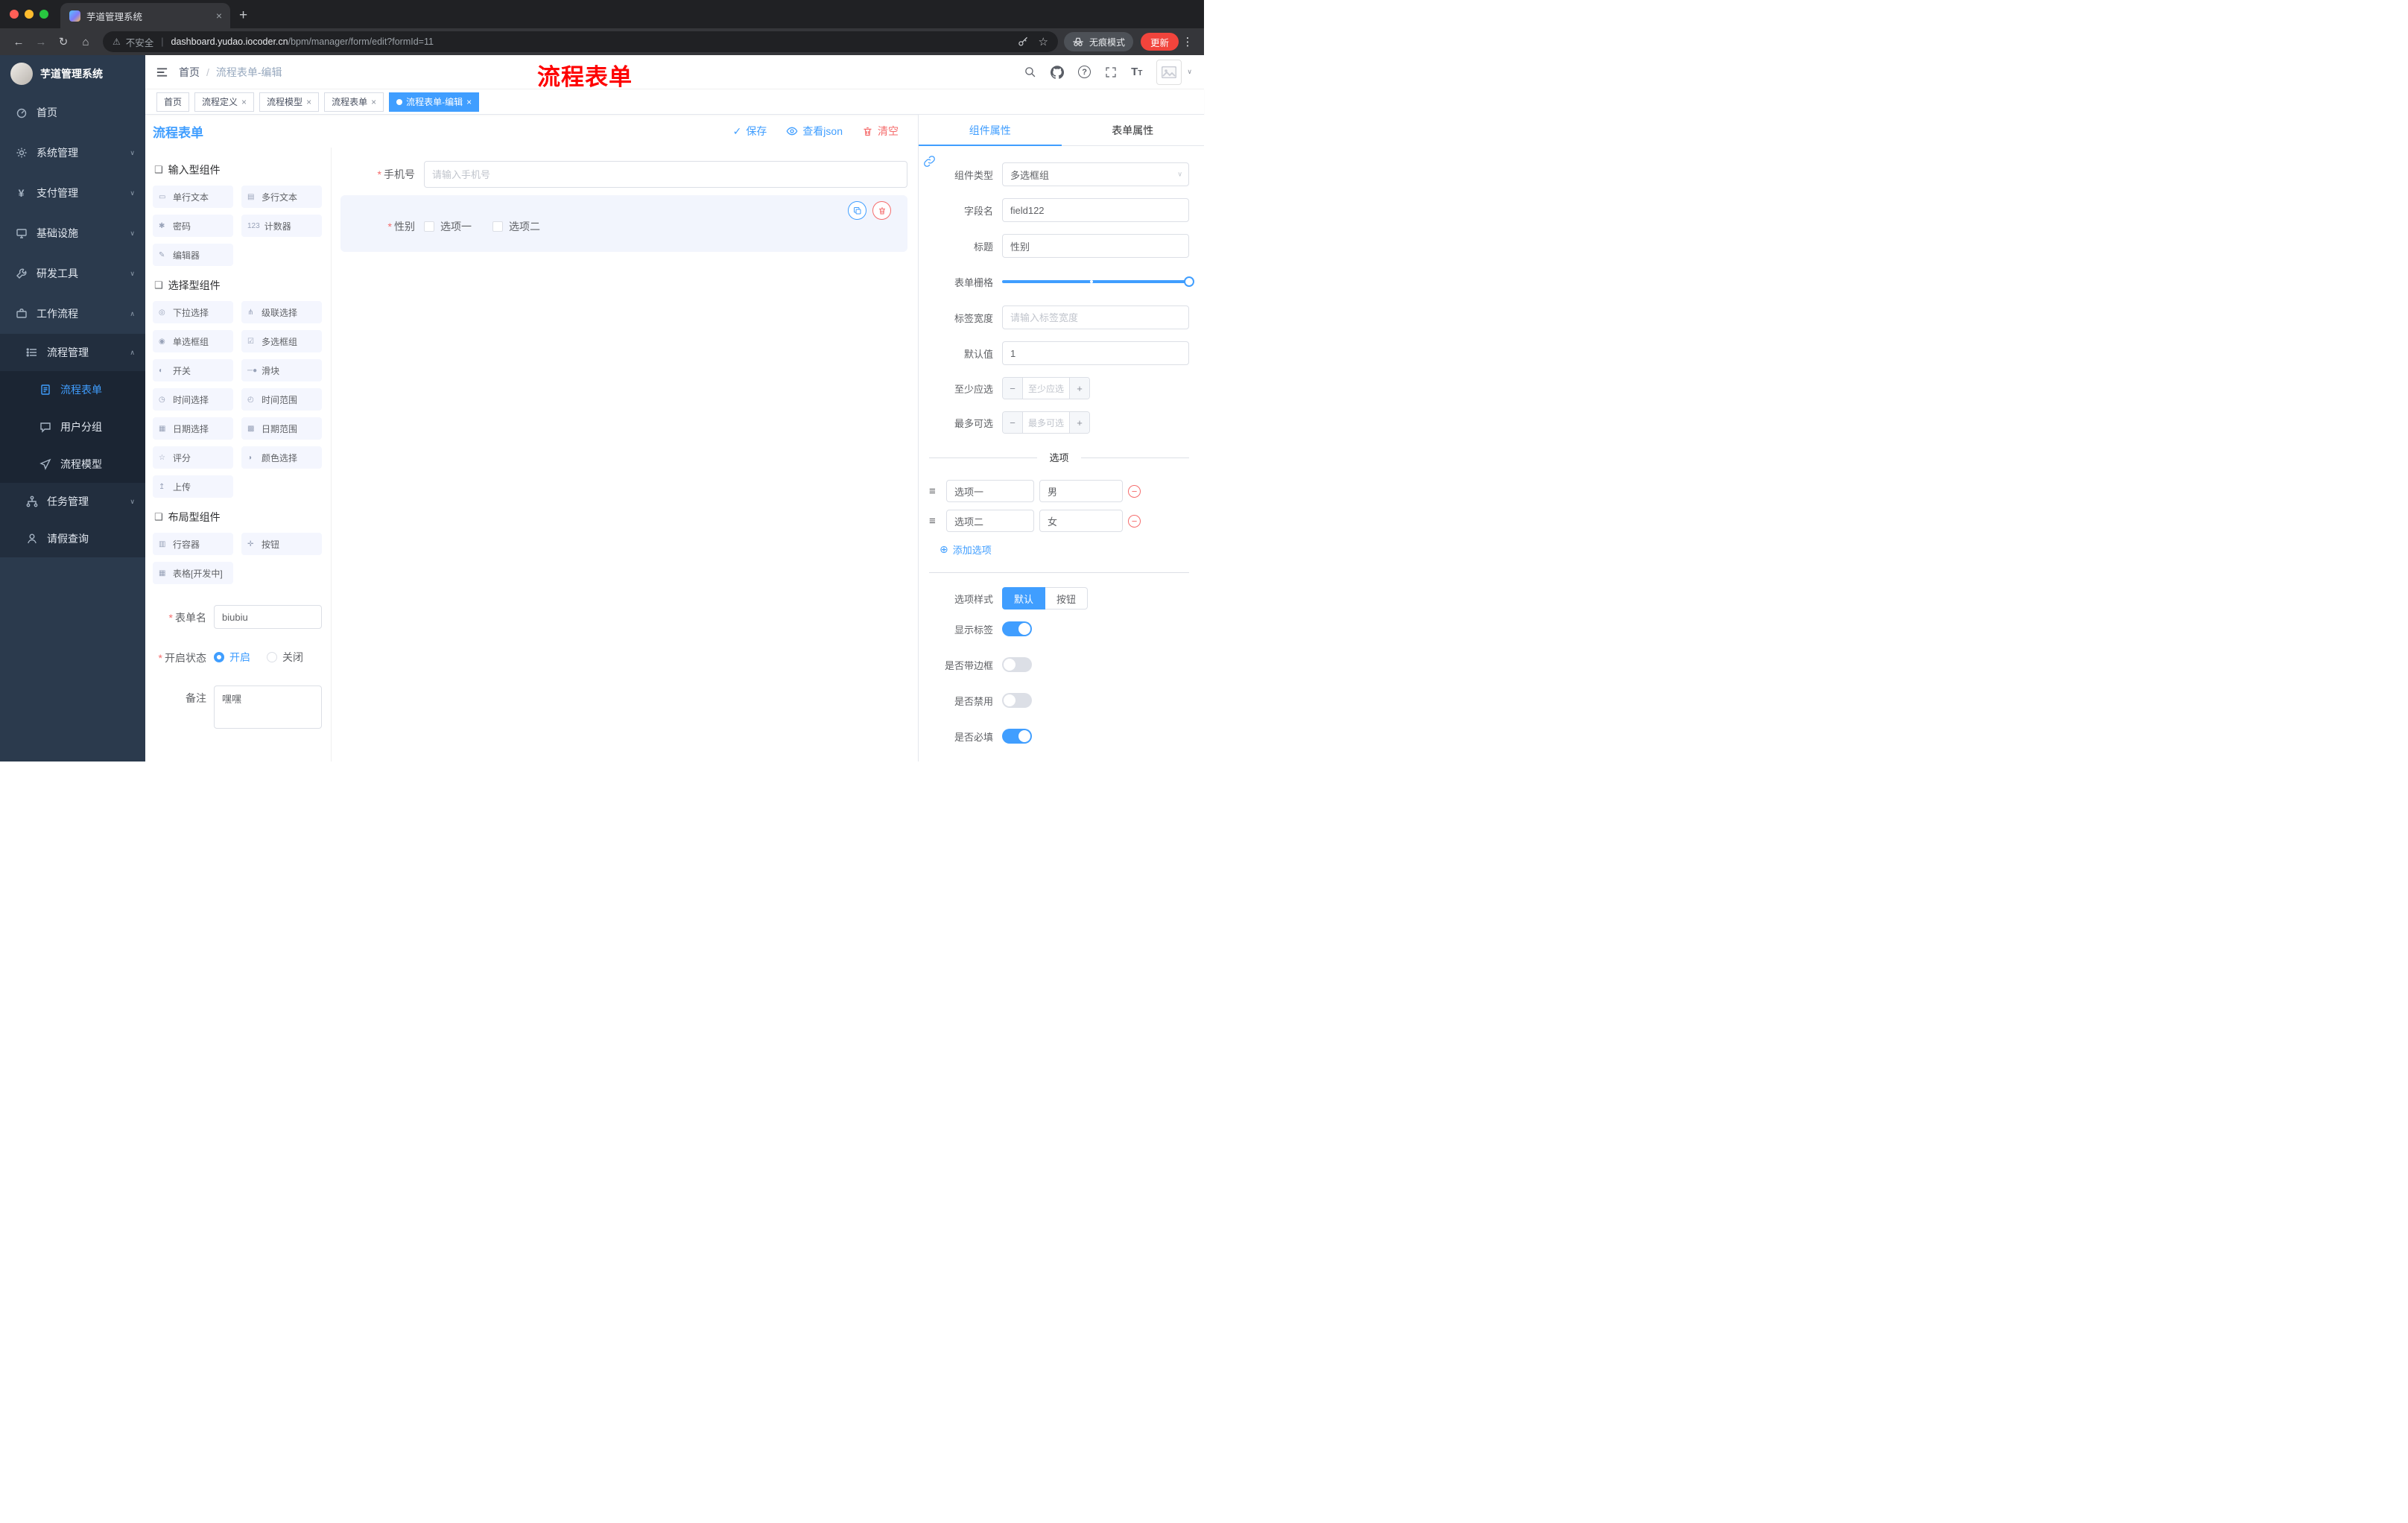  Describe the element at coordinates (1017, 700) in the screenshot. I see `disabled-switch` at that location.